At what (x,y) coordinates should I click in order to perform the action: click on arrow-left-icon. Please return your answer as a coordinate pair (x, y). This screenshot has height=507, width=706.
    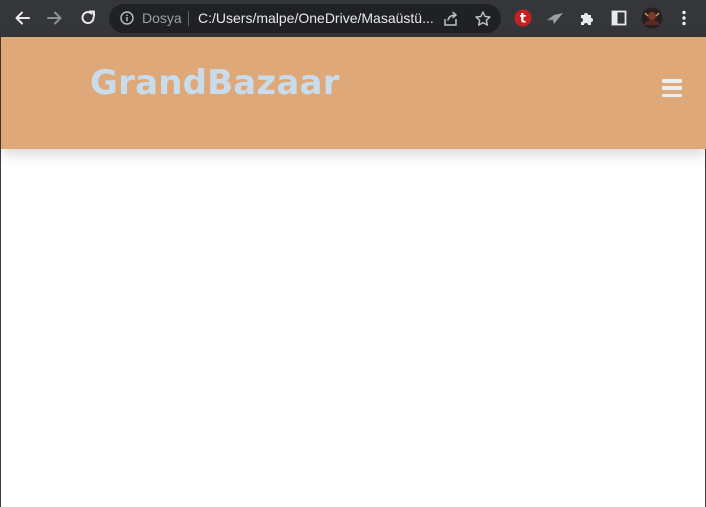
    Looking at the image, I should click on (22, 18).